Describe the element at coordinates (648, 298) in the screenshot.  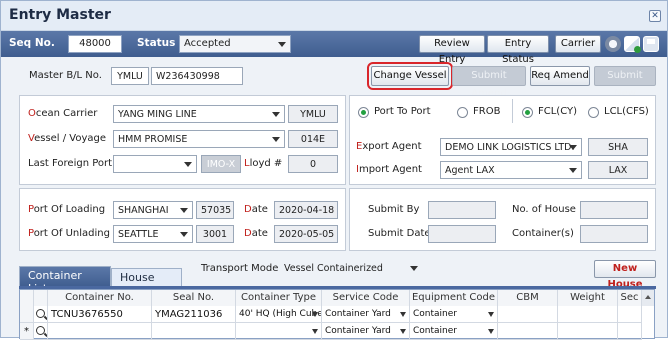
I see `scrollbar` at that location.